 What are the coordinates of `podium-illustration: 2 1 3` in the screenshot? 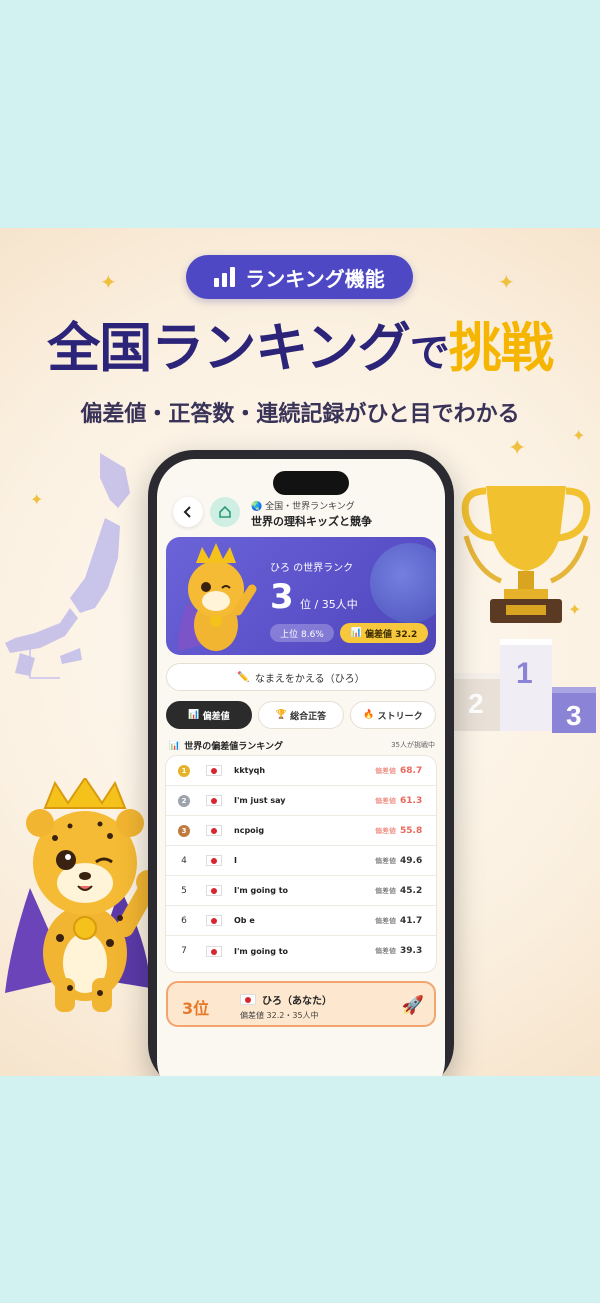 It's located at (524, 686).